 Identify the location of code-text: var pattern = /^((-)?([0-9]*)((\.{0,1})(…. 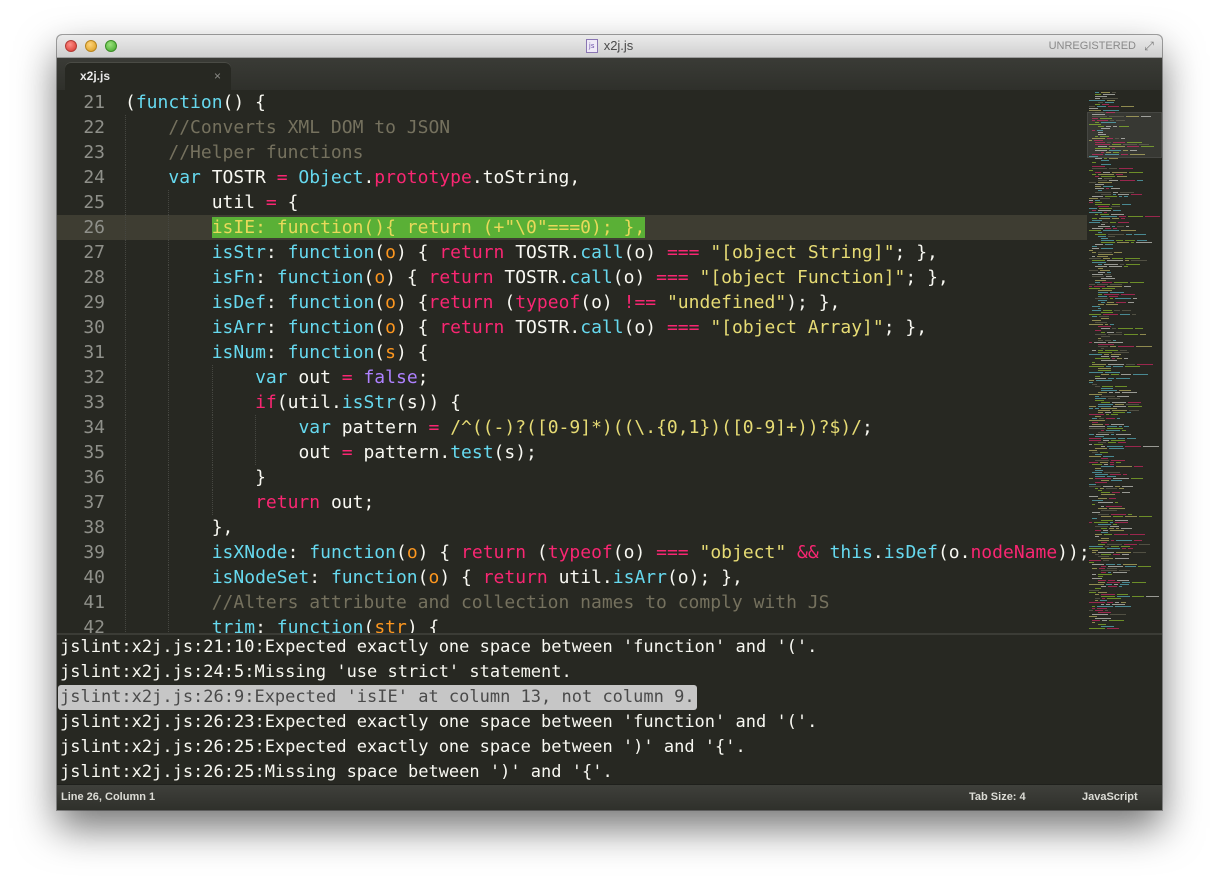
(585, 427).